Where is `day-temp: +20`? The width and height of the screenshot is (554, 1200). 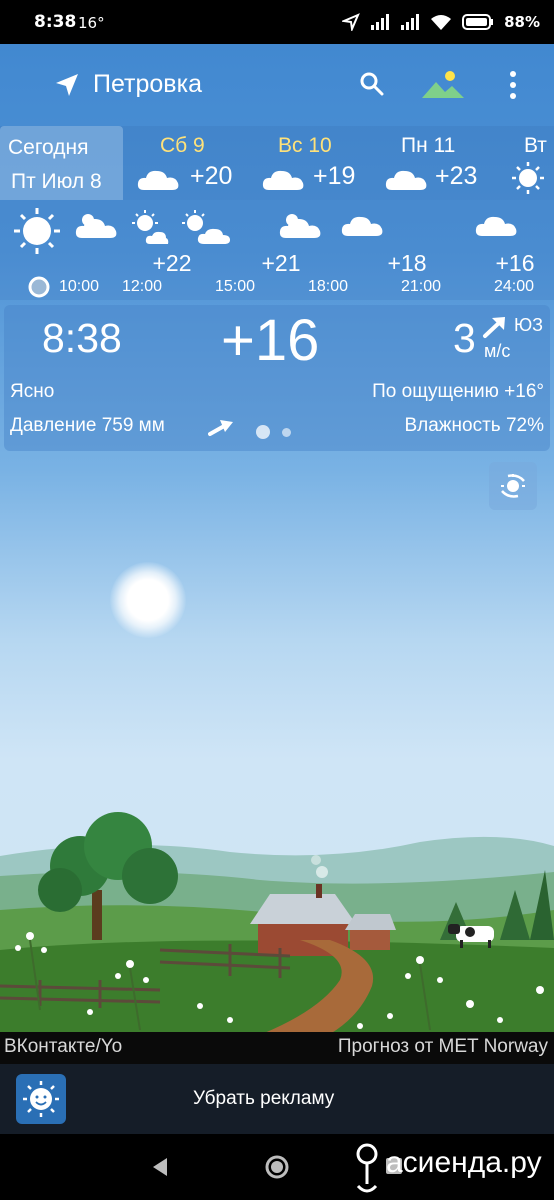
day-temp: +20 is located at coordinates (211, 176).